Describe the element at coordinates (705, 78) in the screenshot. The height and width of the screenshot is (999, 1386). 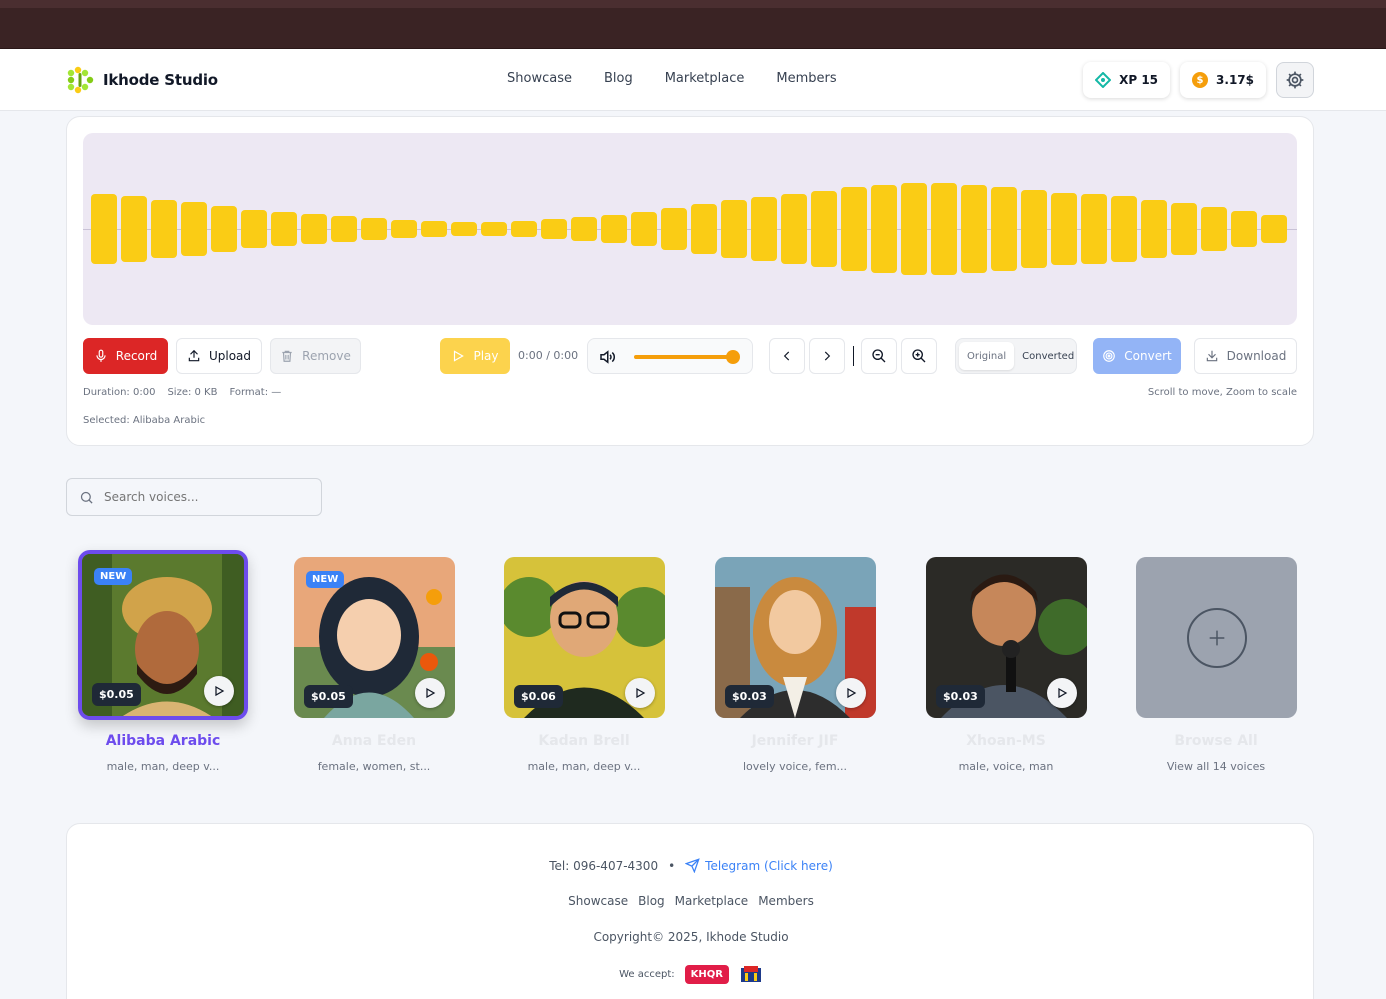
I see `nav-marketplace: Marketplace` at that location.